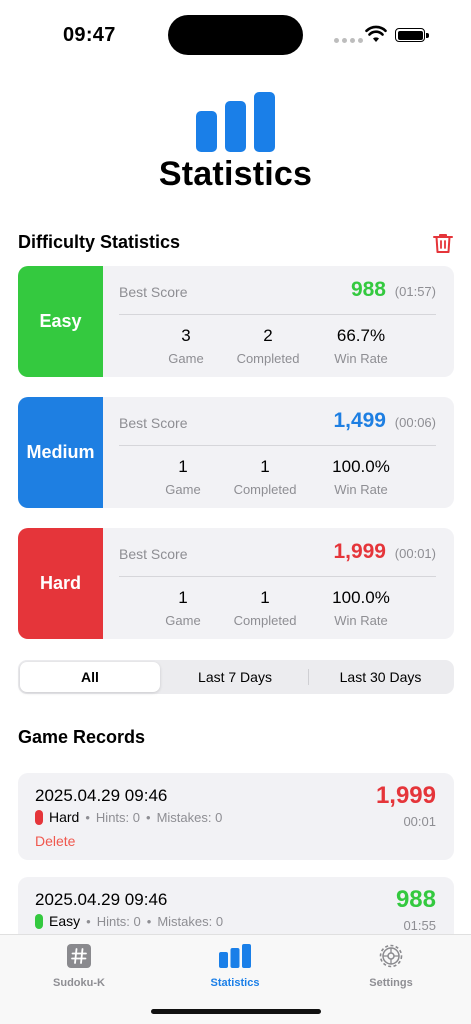 This screenshot has height=1024, width=471. Describe the element at coordinates (359, 420) in the screenshot. I see `best-score-value: 1,499` at that location.